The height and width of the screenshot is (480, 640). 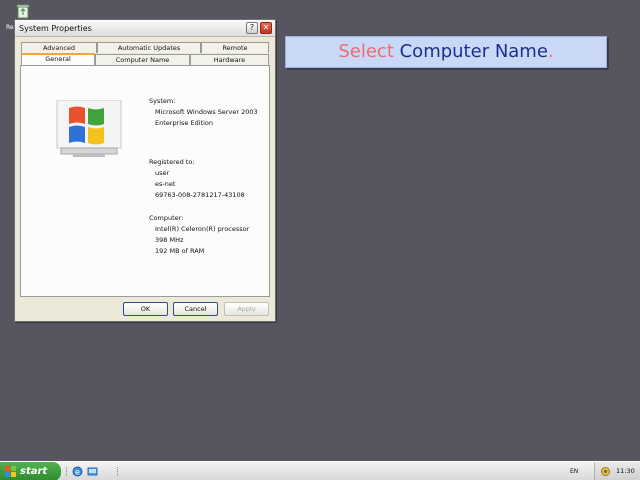 I want to click on cpu-name: Intel(R) Celeron(R) processor, so click(x=202, y=229).